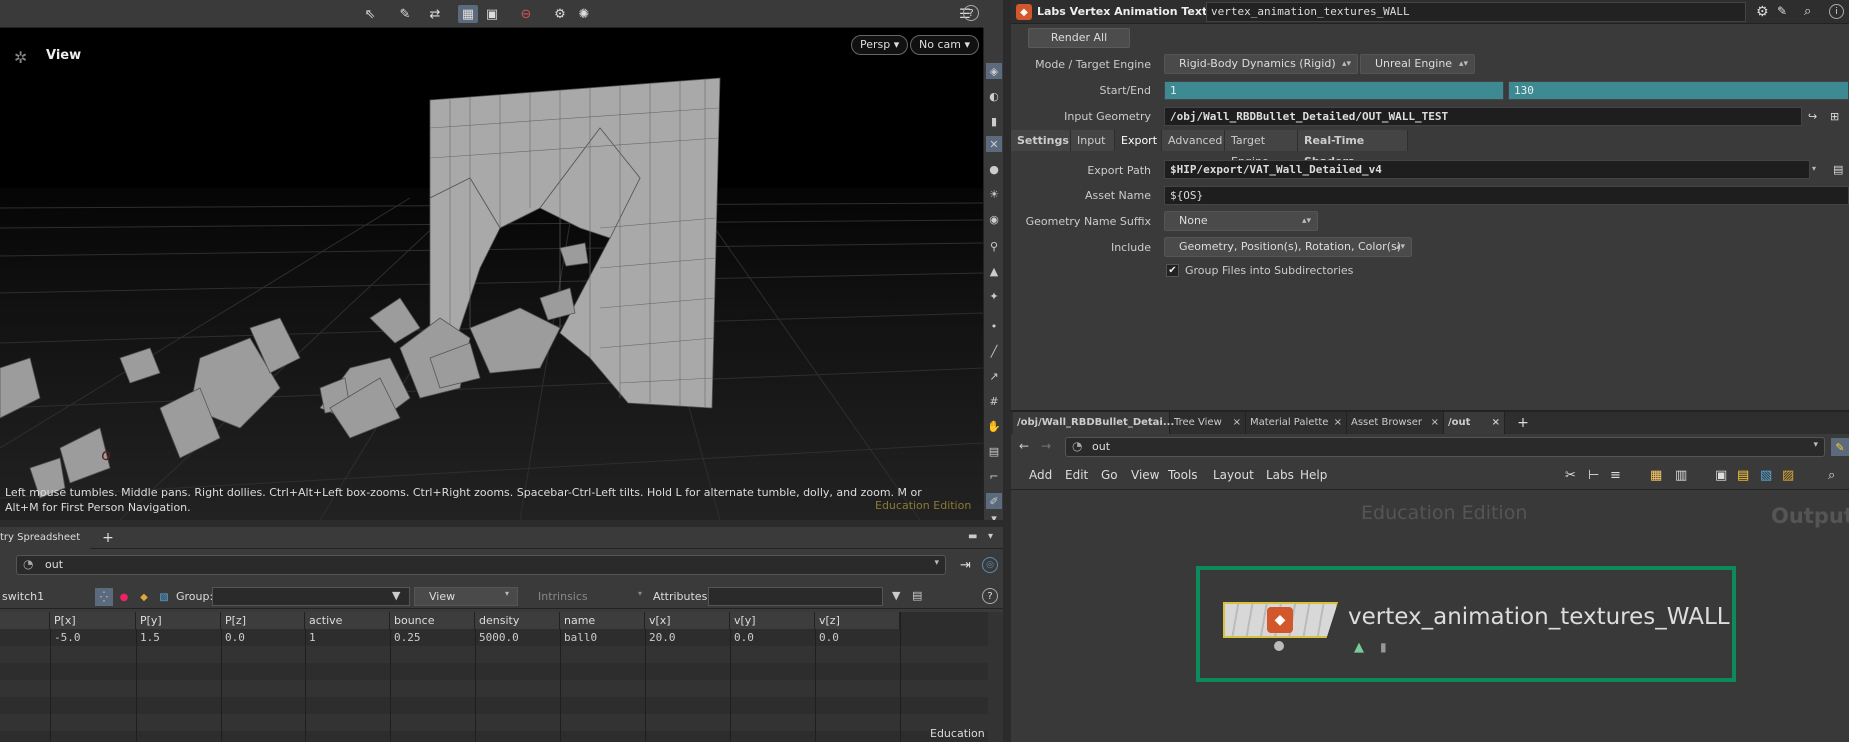 The height and width of the screenshot is (742, 1849). I want to click on persp-dropdown: Persp ▾, so click(880, 45).